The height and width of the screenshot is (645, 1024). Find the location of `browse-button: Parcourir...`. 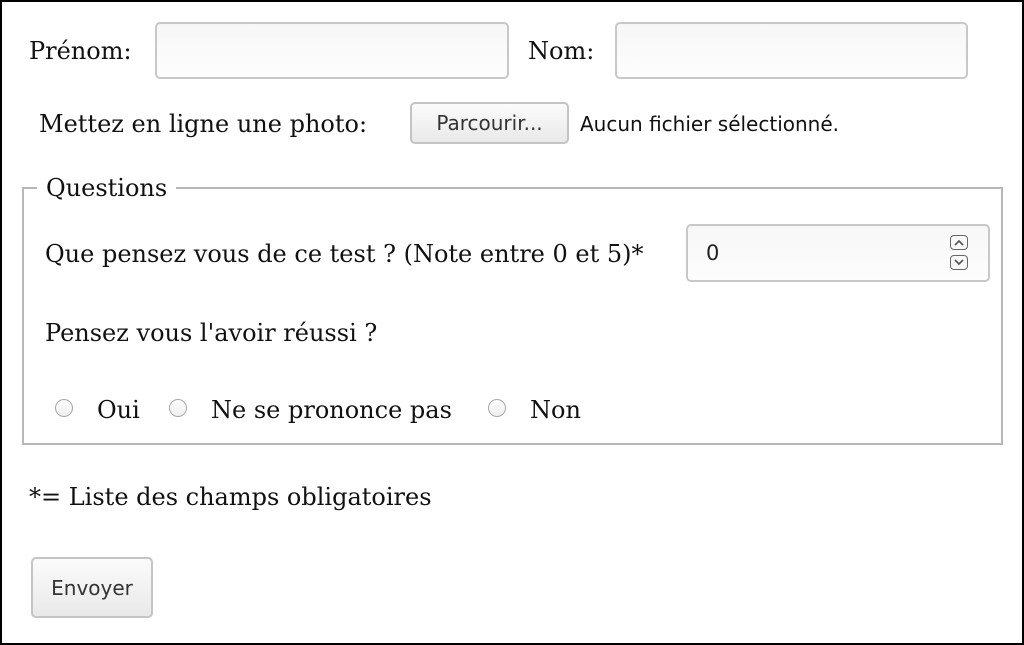

browse-button: Parcourir... is located at coordinates (489, 123).